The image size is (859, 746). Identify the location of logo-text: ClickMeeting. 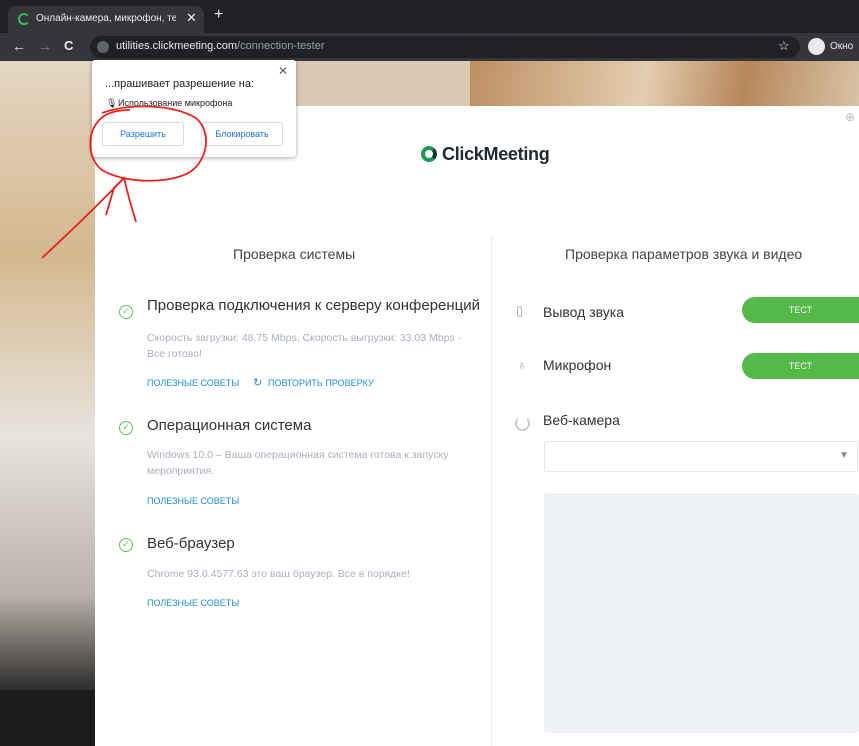
(496, 154).